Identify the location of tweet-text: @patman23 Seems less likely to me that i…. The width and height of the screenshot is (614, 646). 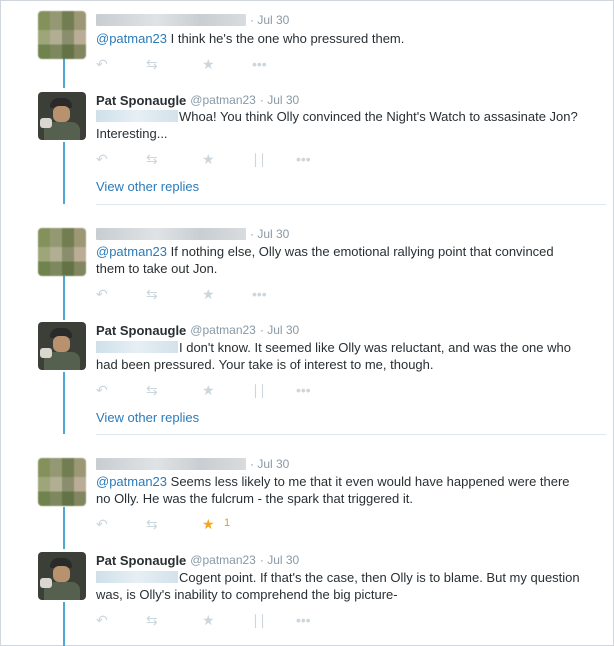
(341, 490).